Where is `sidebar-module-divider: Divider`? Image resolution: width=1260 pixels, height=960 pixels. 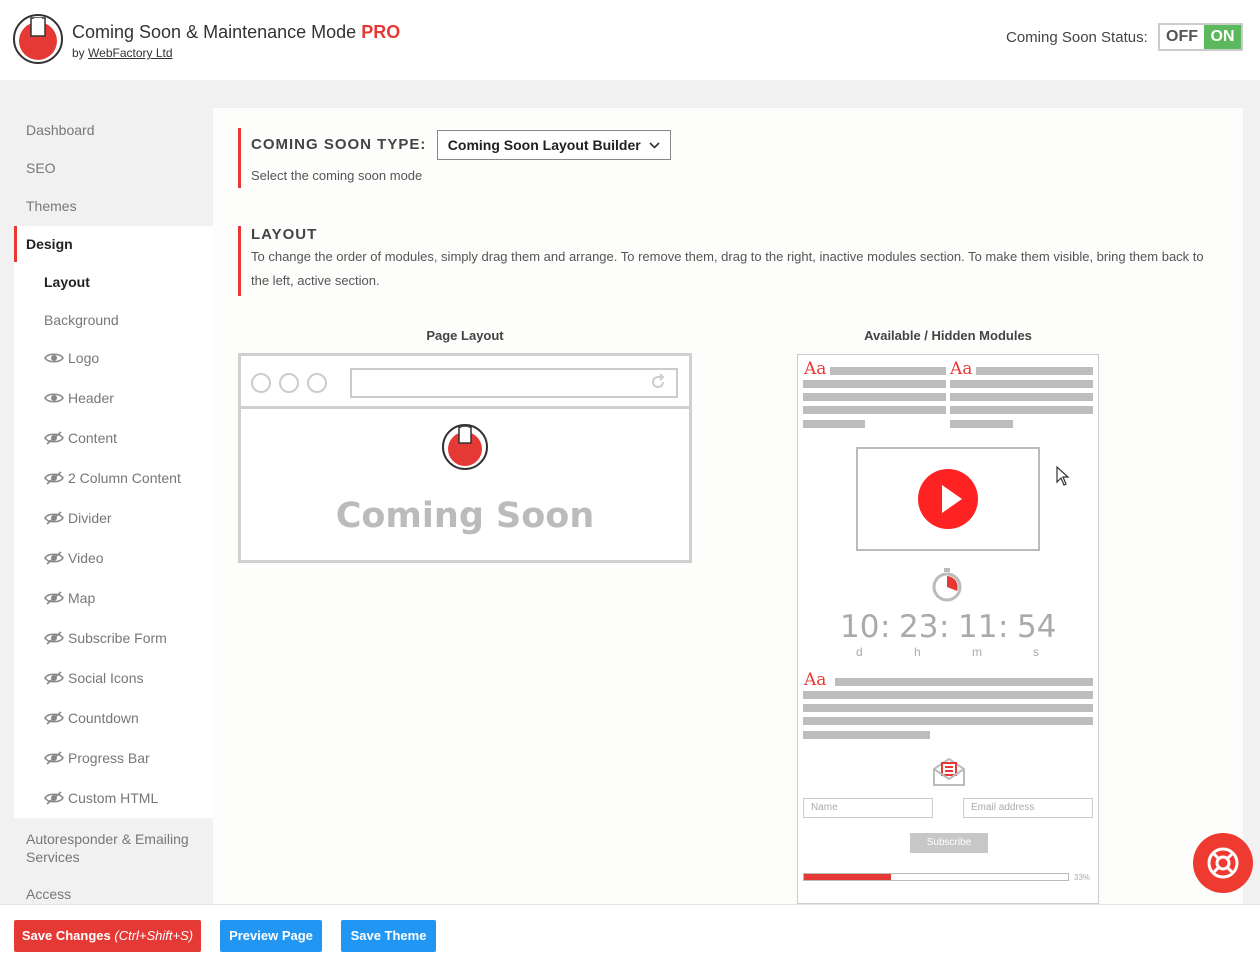
sidebar-module-divider: Divider is located at coordinates (78, 518).